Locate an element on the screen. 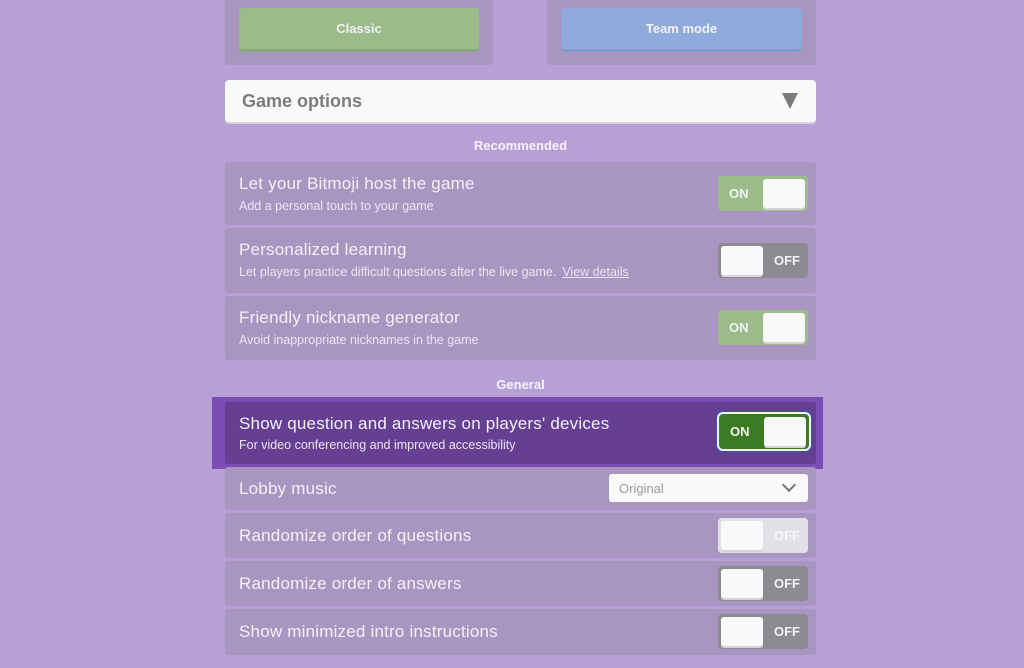 This screenshot has width=1024, height=668. classic-mode-button: Classic is located at coordinates (359, 28).